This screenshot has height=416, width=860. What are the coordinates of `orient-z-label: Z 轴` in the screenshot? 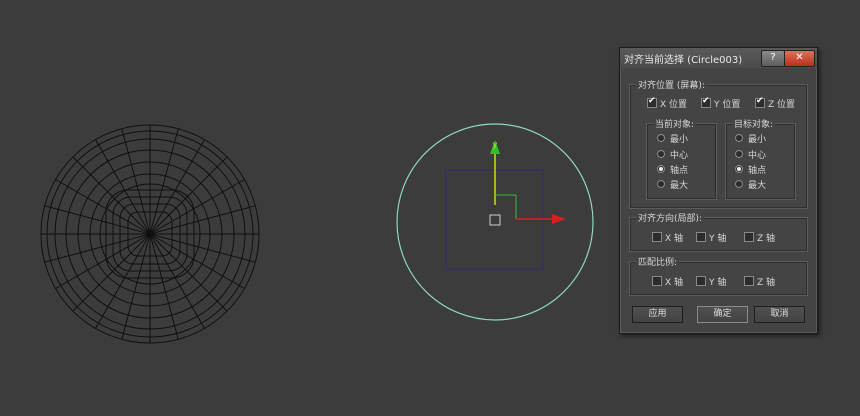 It's located at (766, 239).